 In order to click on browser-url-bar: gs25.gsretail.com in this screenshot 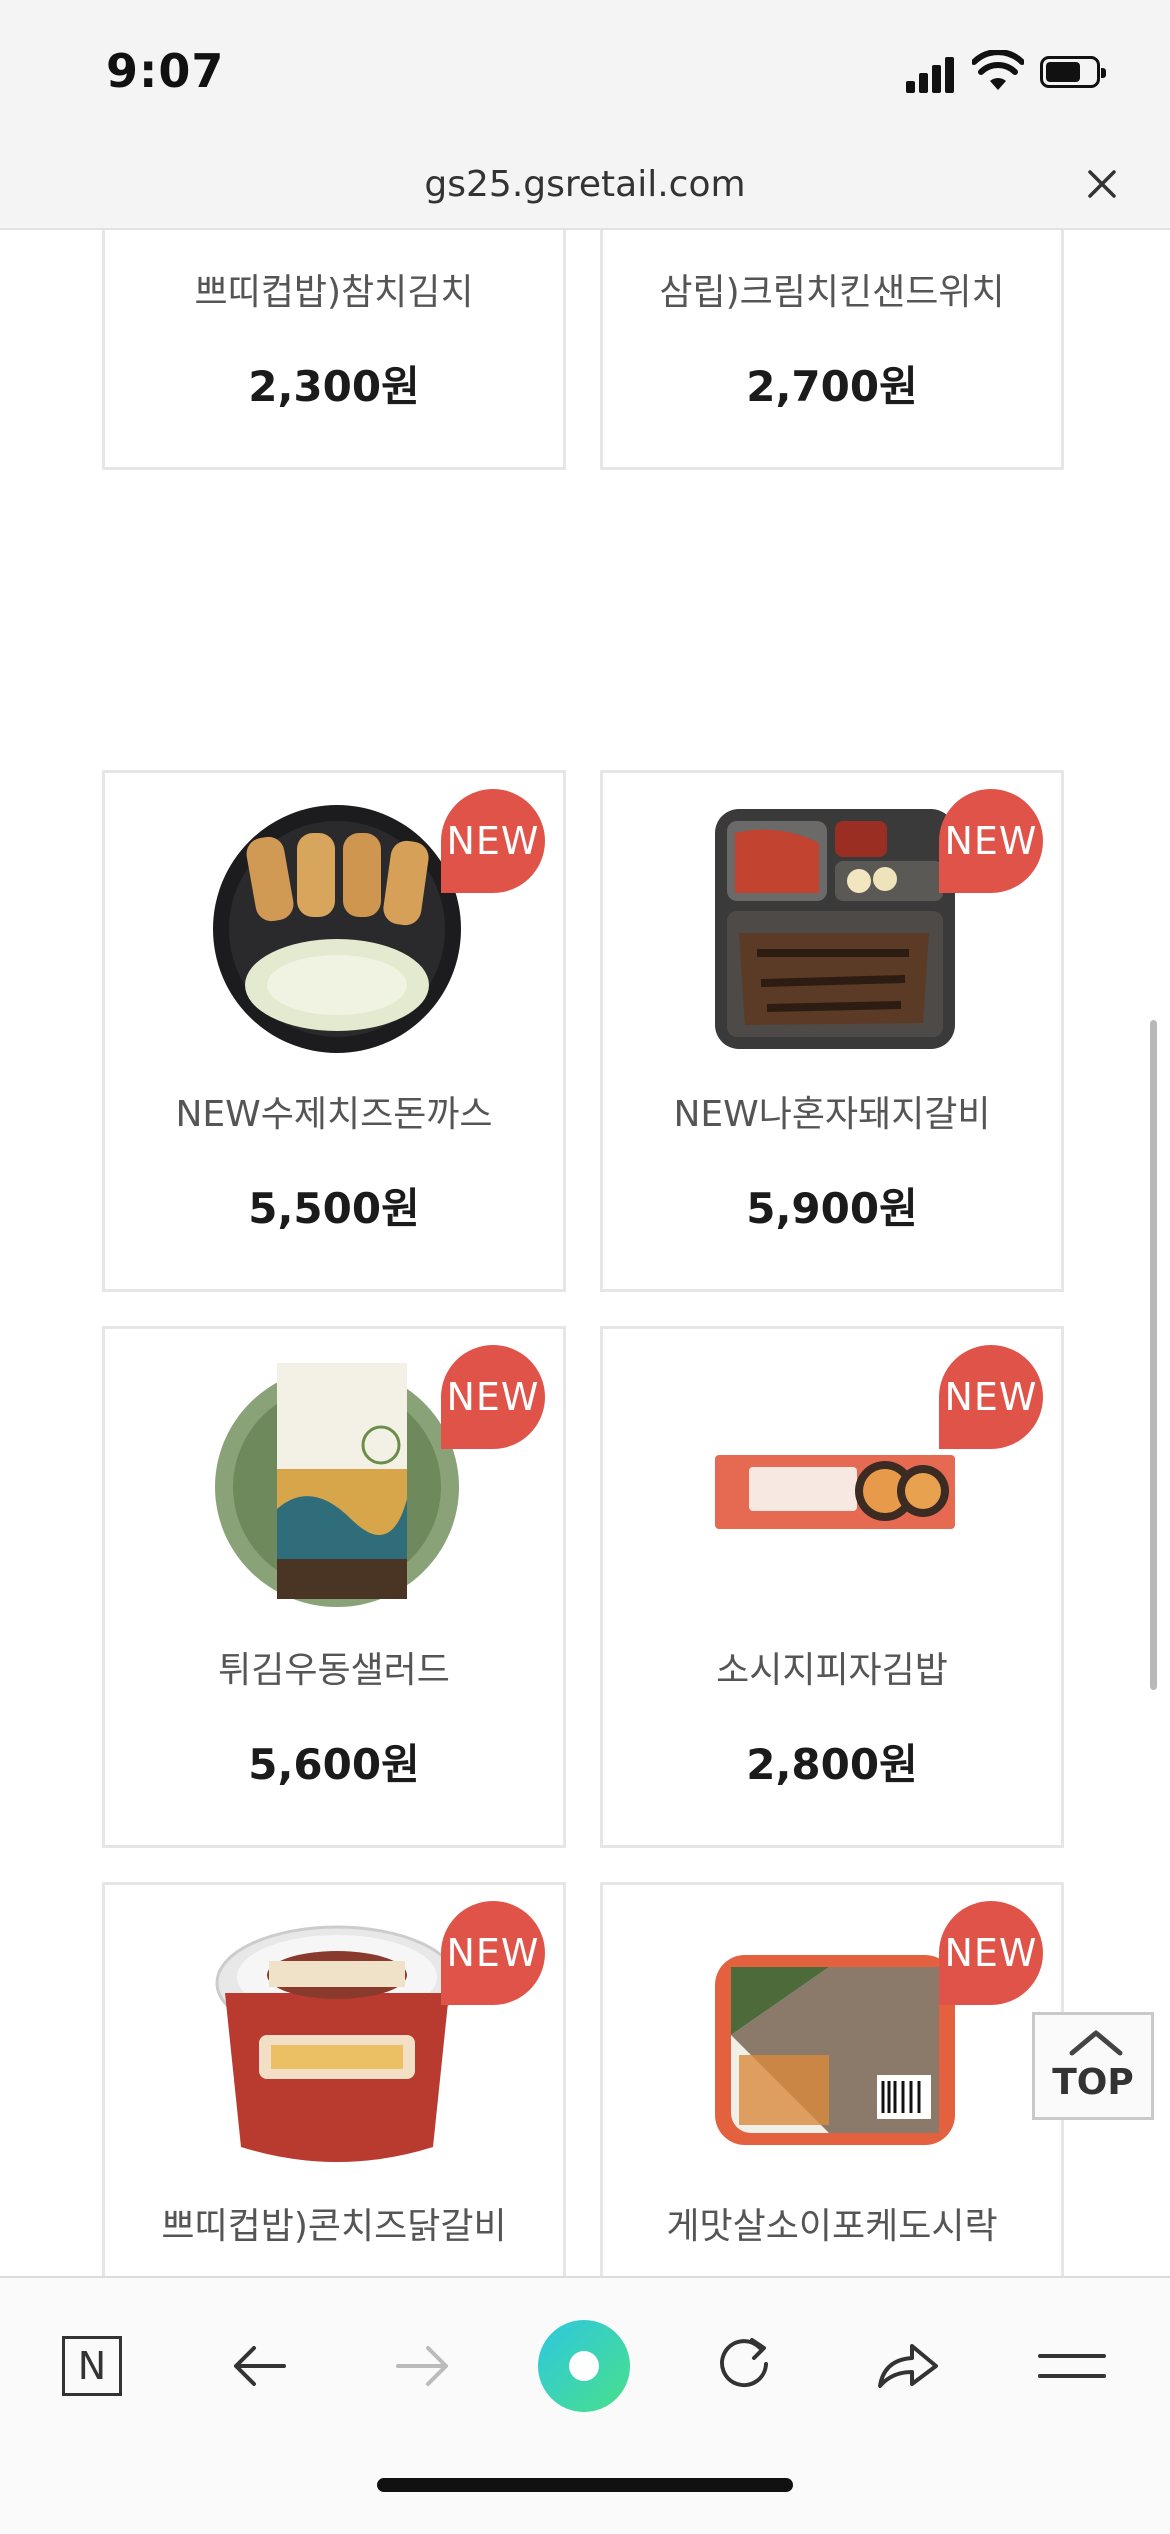, I will do `click(585, 190)`.